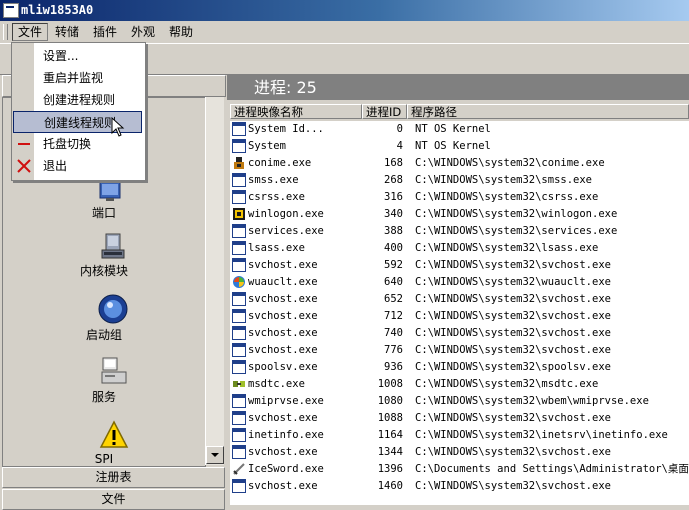  Describe the element at coordinates (541, 435) in the screenshot. I see `process-path: C:\WINDOWS\system32\inetsrv\inetinfo.exe` at that location.